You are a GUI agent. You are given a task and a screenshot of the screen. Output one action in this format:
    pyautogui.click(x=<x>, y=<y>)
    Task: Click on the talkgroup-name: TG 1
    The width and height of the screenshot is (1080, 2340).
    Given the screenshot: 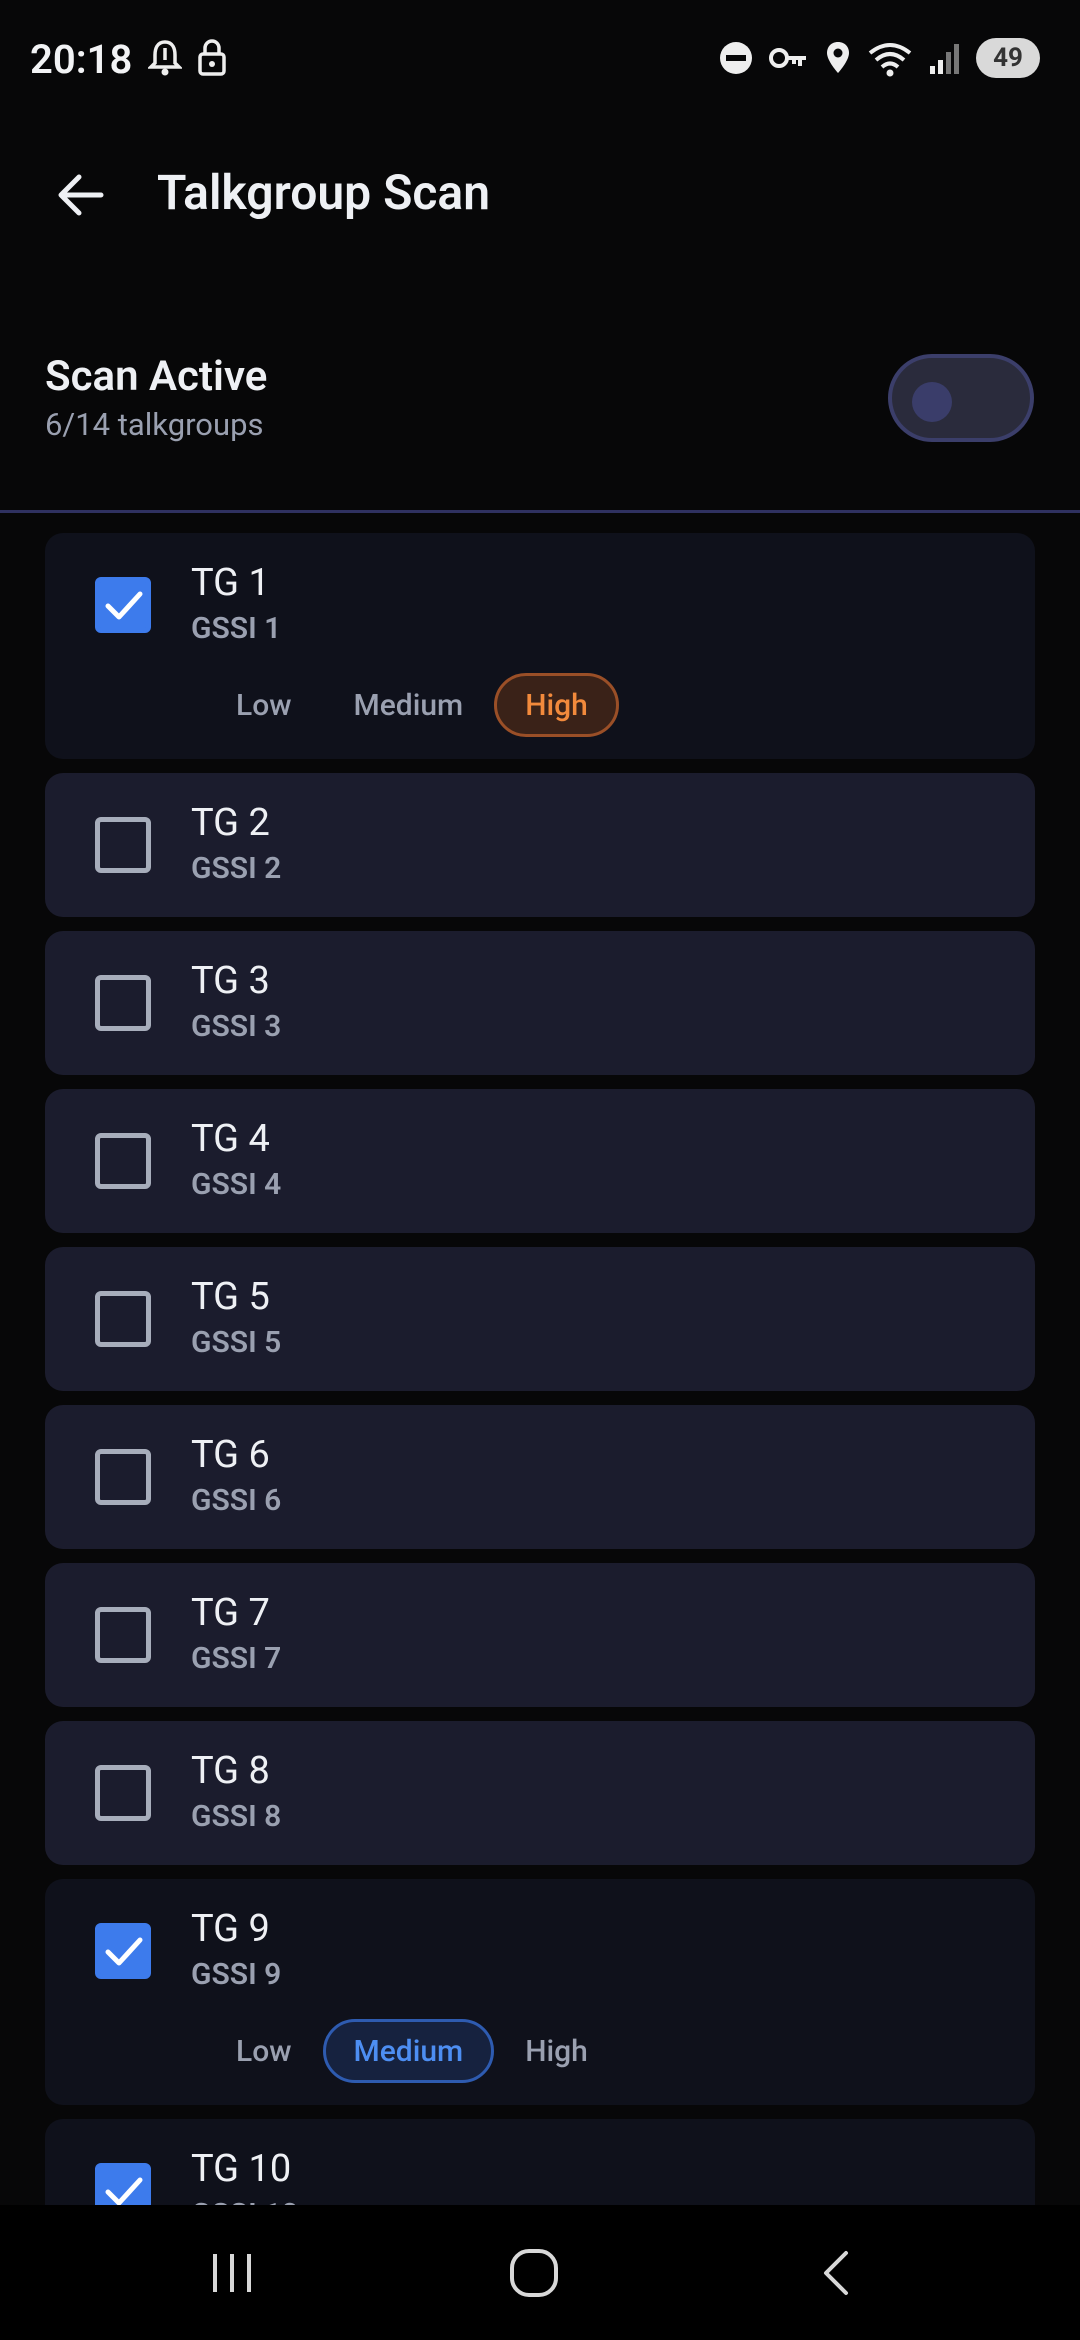 What is the action you would take?
    pyautogui.click(x=230, y=583)
    